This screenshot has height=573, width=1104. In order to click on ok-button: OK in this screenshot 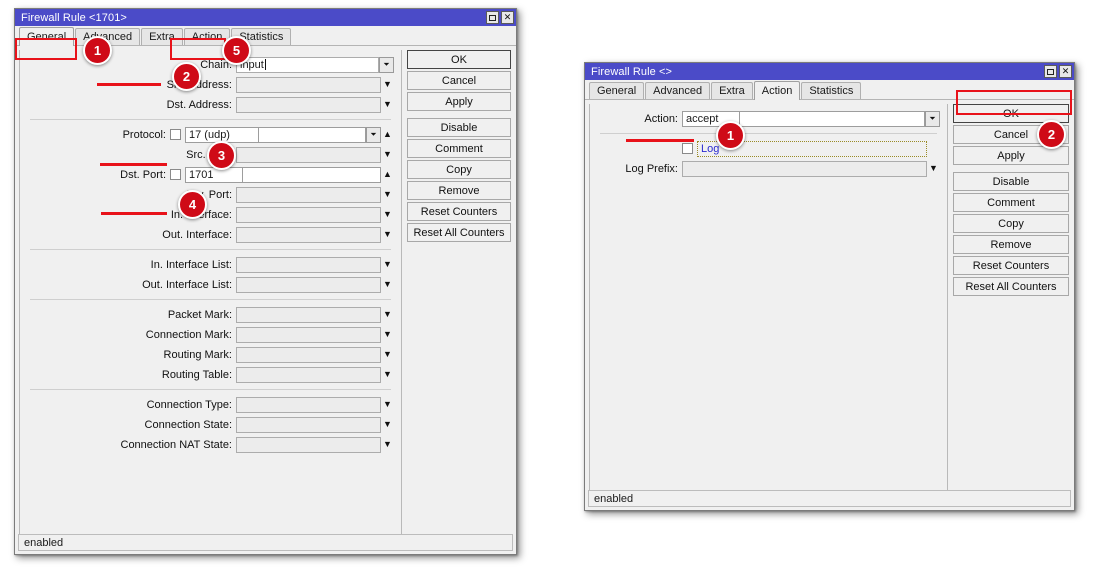, I will do `click(459, 59)`.